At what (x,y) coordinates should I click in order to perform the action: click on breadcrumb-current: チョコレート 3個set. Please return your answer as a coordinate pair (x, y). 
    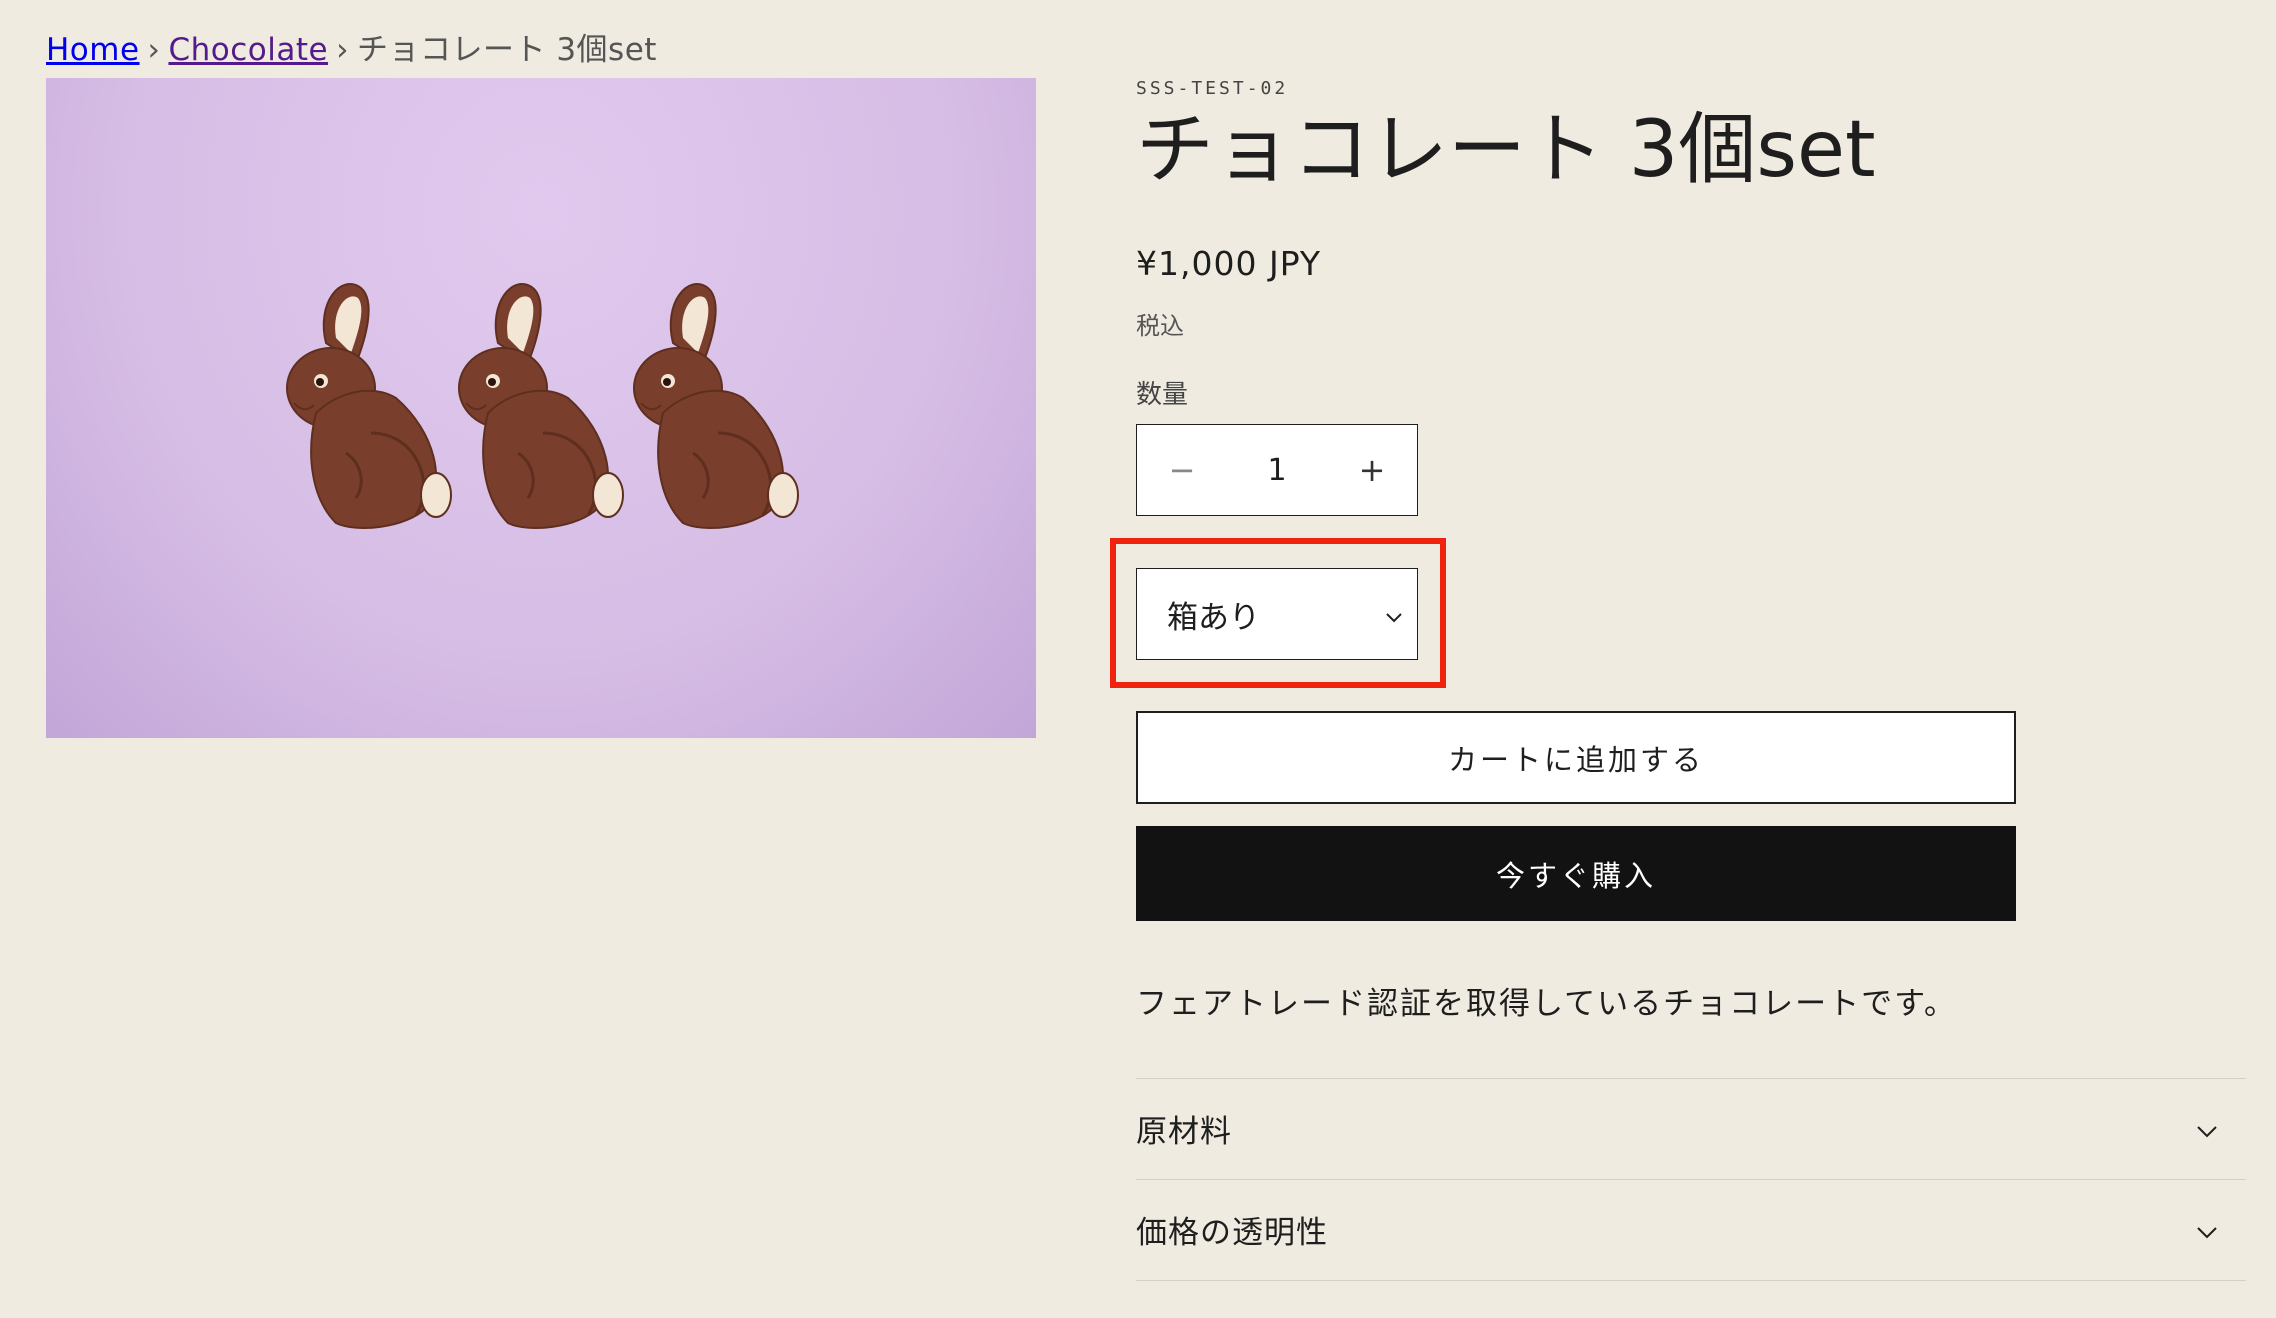
    Looking at the image, I should click on (506, 50).